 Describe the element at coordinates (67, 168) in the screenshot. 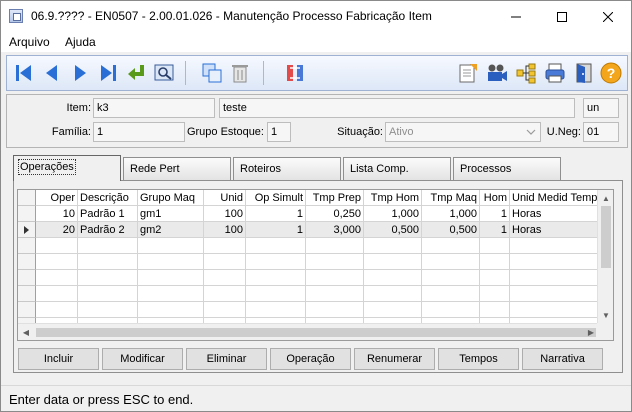

I see `tab-operacoes: Operações` at that location.